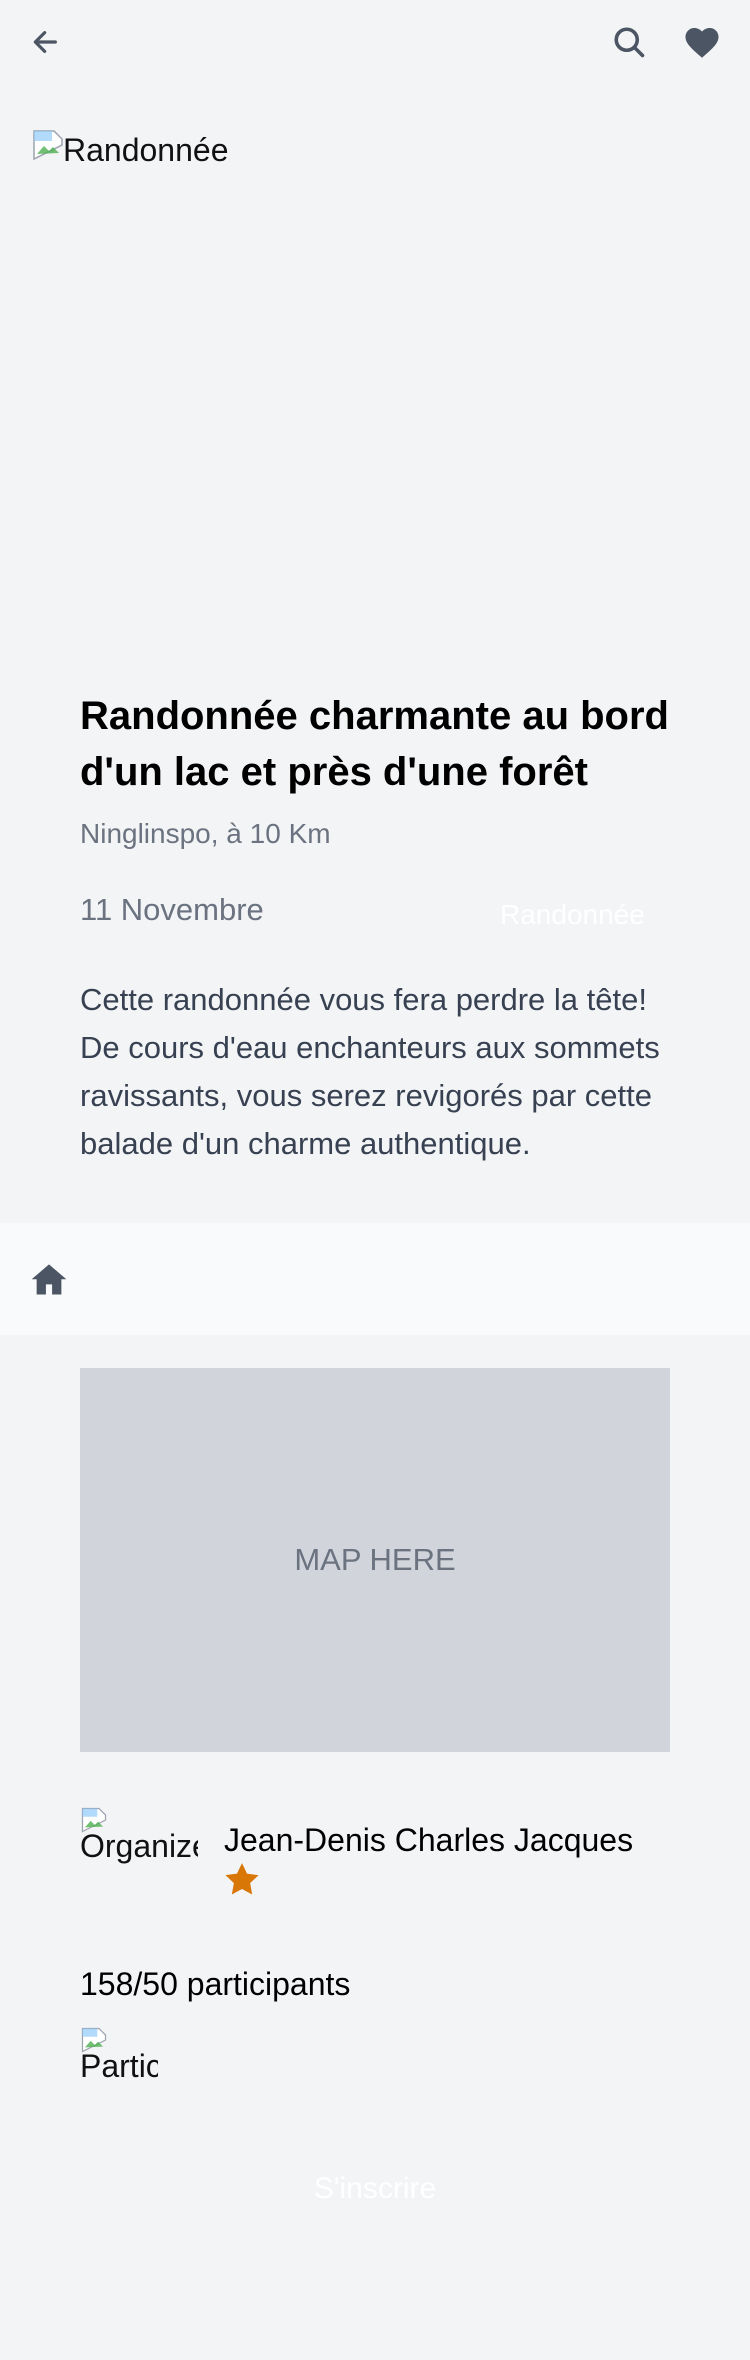 This screenshot has height=2360, width=750. What do you see at coordinates (428, 1840) in the screenshot?
I see `organizer-name: Jean-Denis Charles Jacques` at bounding box center [428, 1840].